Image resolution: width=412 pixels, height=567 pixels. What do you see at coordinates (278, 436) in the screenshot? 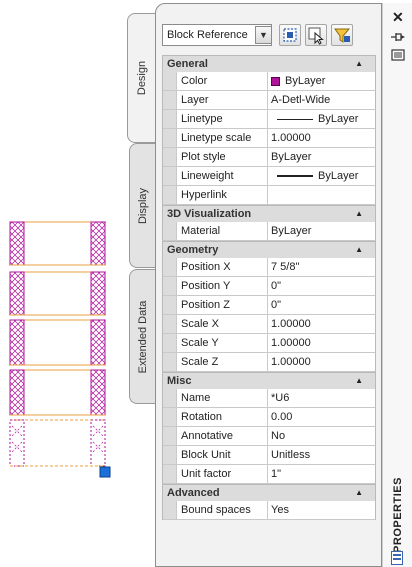
I see `property-value-text: No` at bounding box center [278, 436].